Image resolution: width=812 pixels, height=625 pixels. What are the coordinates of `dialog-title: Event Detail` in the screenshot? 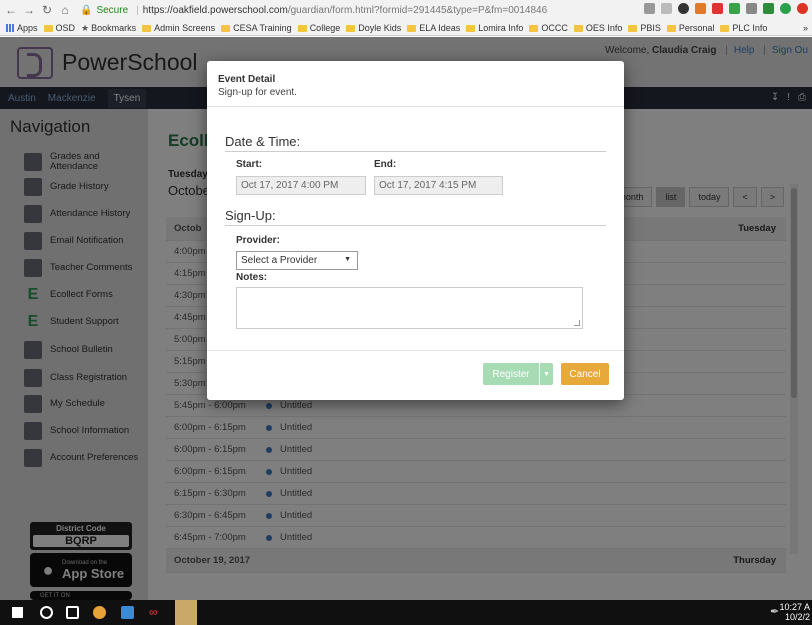 It's located at (247, 79).